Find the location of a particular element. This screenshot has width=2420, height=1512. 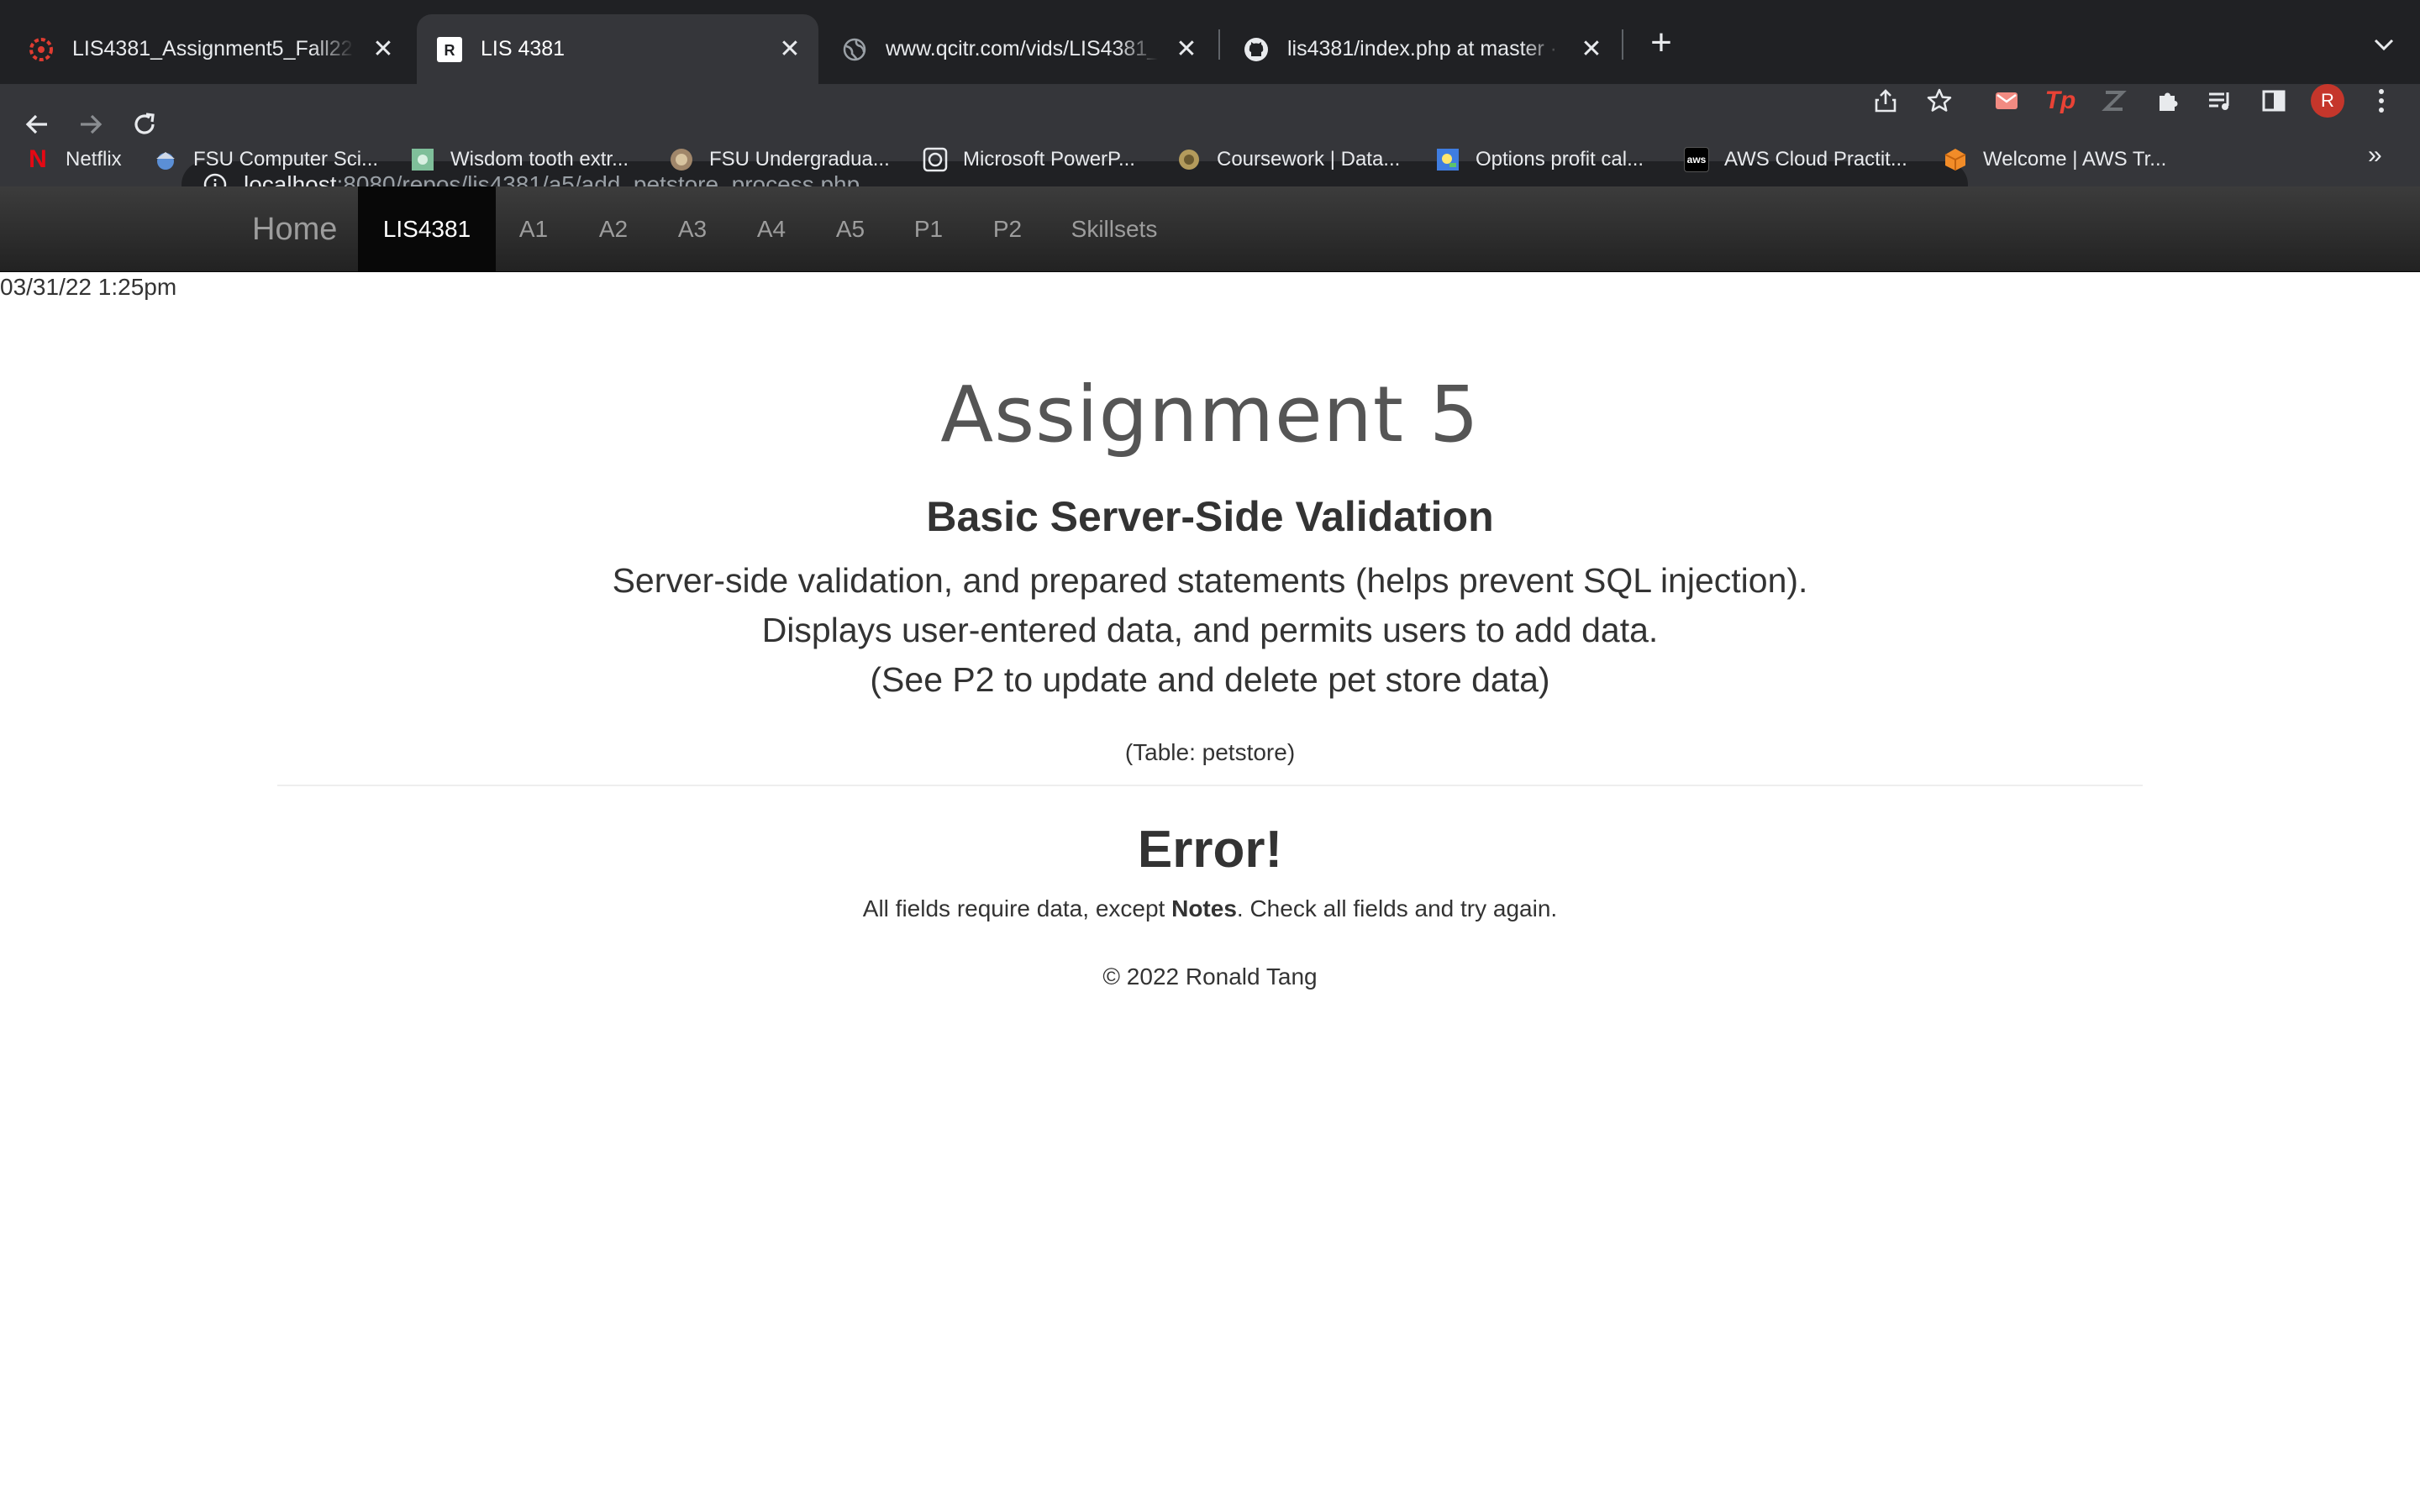

error-text: All fields require data, except is located at coordinates (1017, 908).